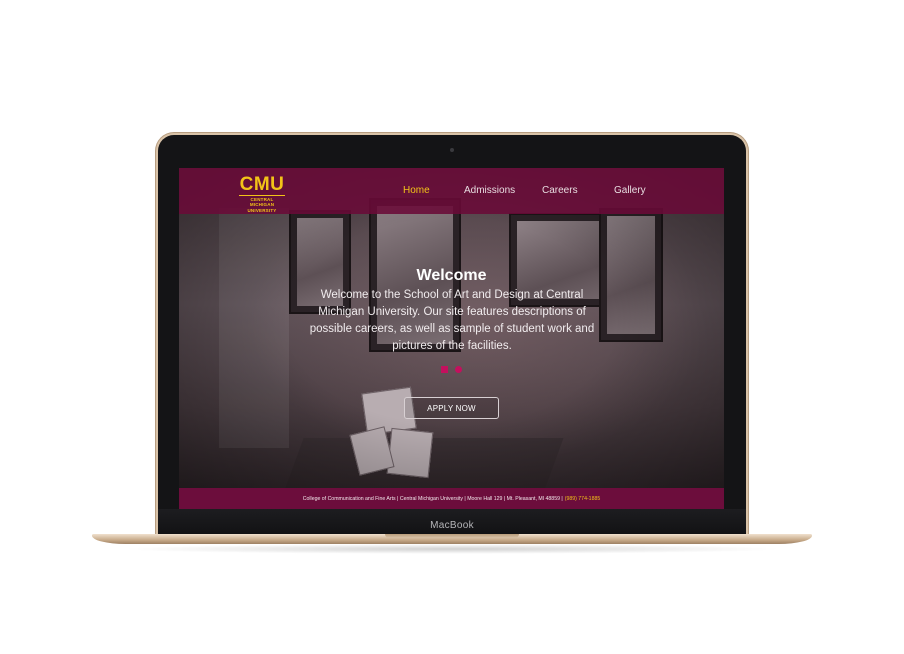 This screenshot has width=904, height=654. What do you see at coordinates (452, 536) in the screenshot?
I see `laptop-notch` at bounding box center [452, 536].